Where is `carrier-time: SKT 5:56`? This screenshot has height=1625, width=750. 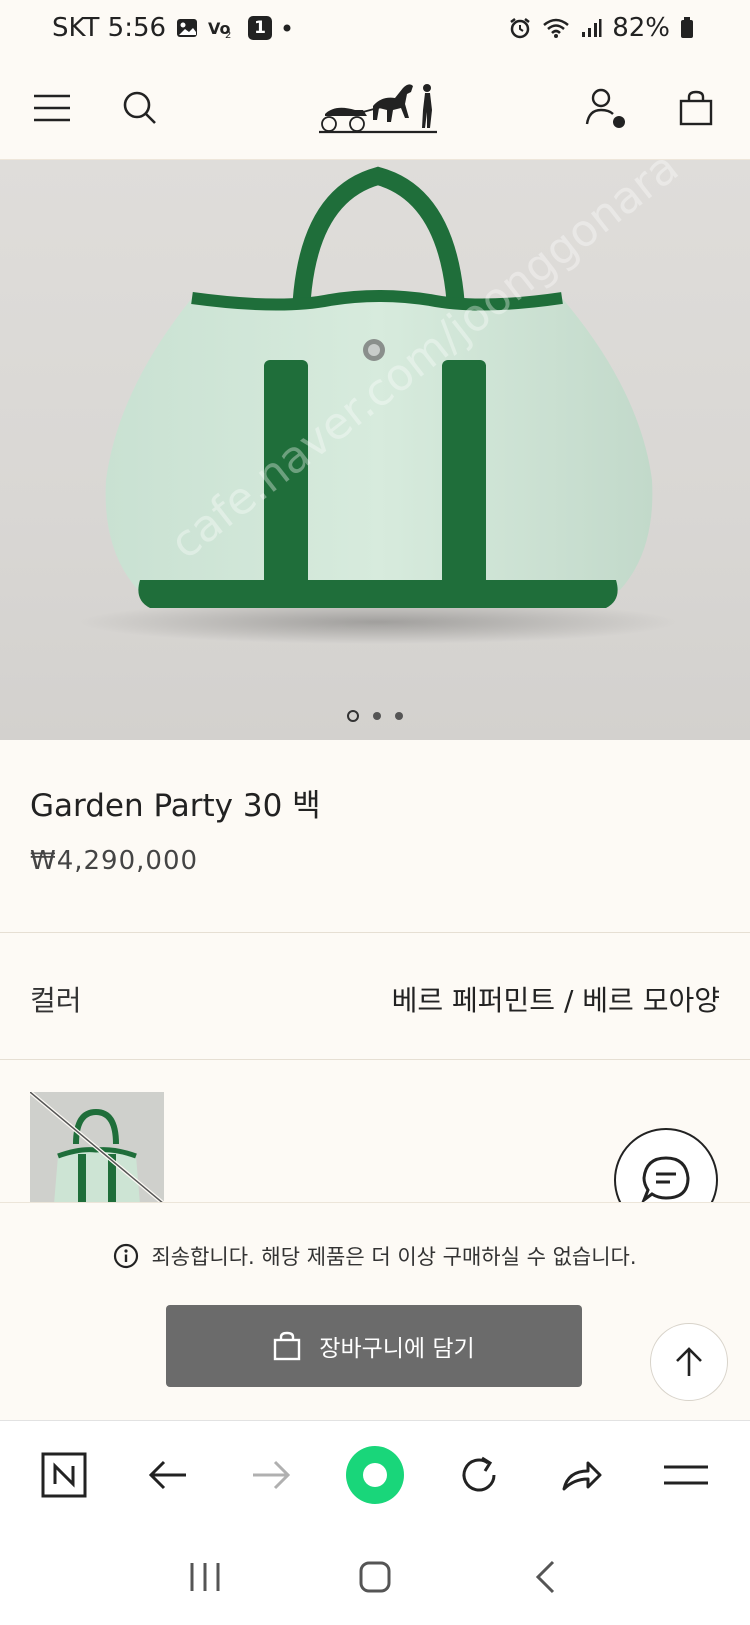 carrier-time: SKT 5:56 is located at coordinates (109, 28).